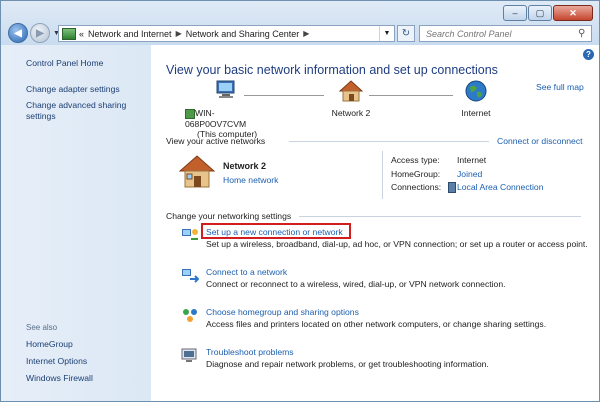 Image resolution: width=600 pixels, height=402 pixels. I want to click on internet-globe-icon, so click(476, 91).